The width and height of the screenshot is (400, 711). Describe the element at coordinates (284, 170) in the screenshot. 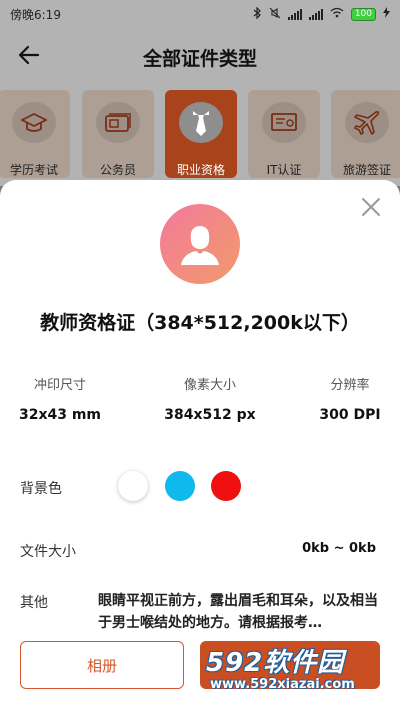

I see `tab-label: IT认证` at that location.